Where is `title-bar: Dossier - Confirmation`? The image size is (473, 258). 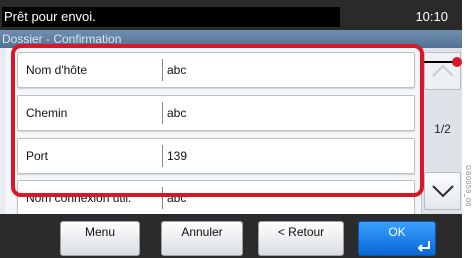 title-bar: Dossier - Confirmation is located at coordinates (231, 39).